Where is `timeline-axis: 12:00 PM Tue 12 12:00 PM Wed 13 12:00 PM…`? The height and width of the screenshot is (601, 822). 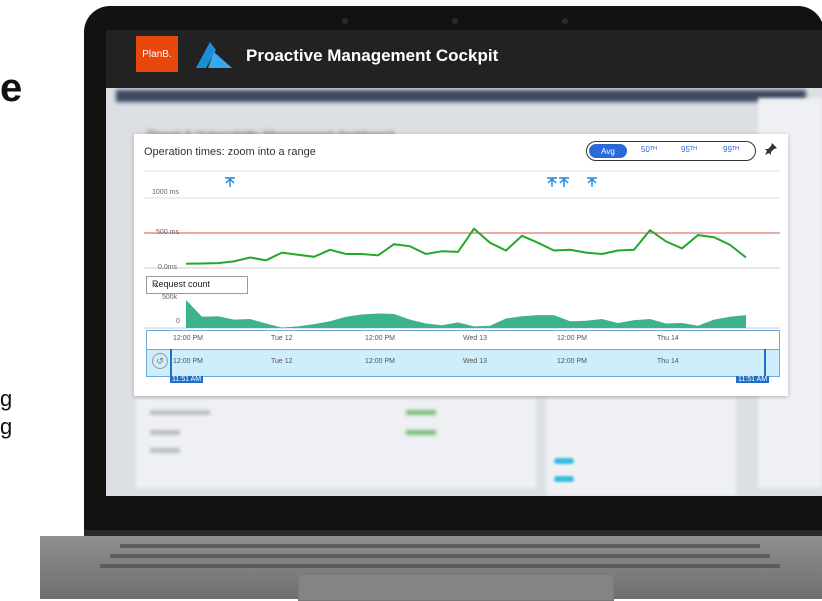 timeline-axis: 12:00 PM Tue 12 12:00 PM Wed 13 12:00 PM… is located at coordinates (463, 340).